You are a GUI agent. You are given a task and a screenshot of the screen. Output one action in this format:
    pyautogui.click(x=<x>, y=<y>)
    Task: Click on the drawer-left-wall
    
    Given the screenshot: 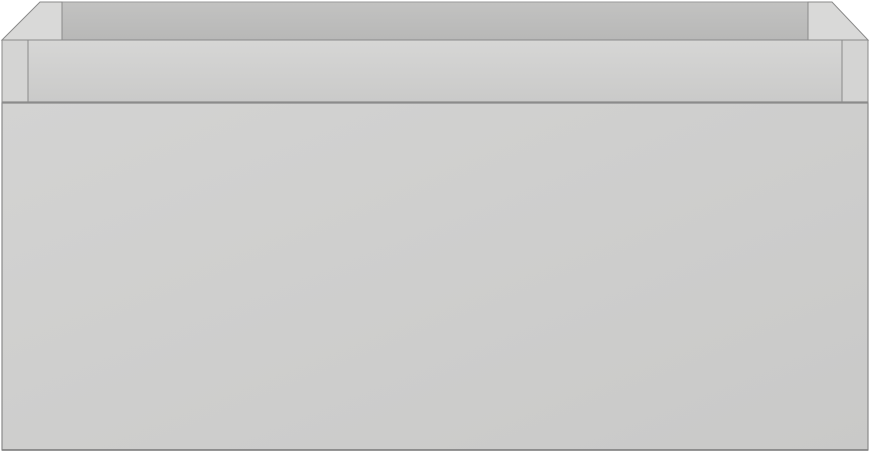 What is the action you would take?
    pyautogui.click(x=31, y=21)
    